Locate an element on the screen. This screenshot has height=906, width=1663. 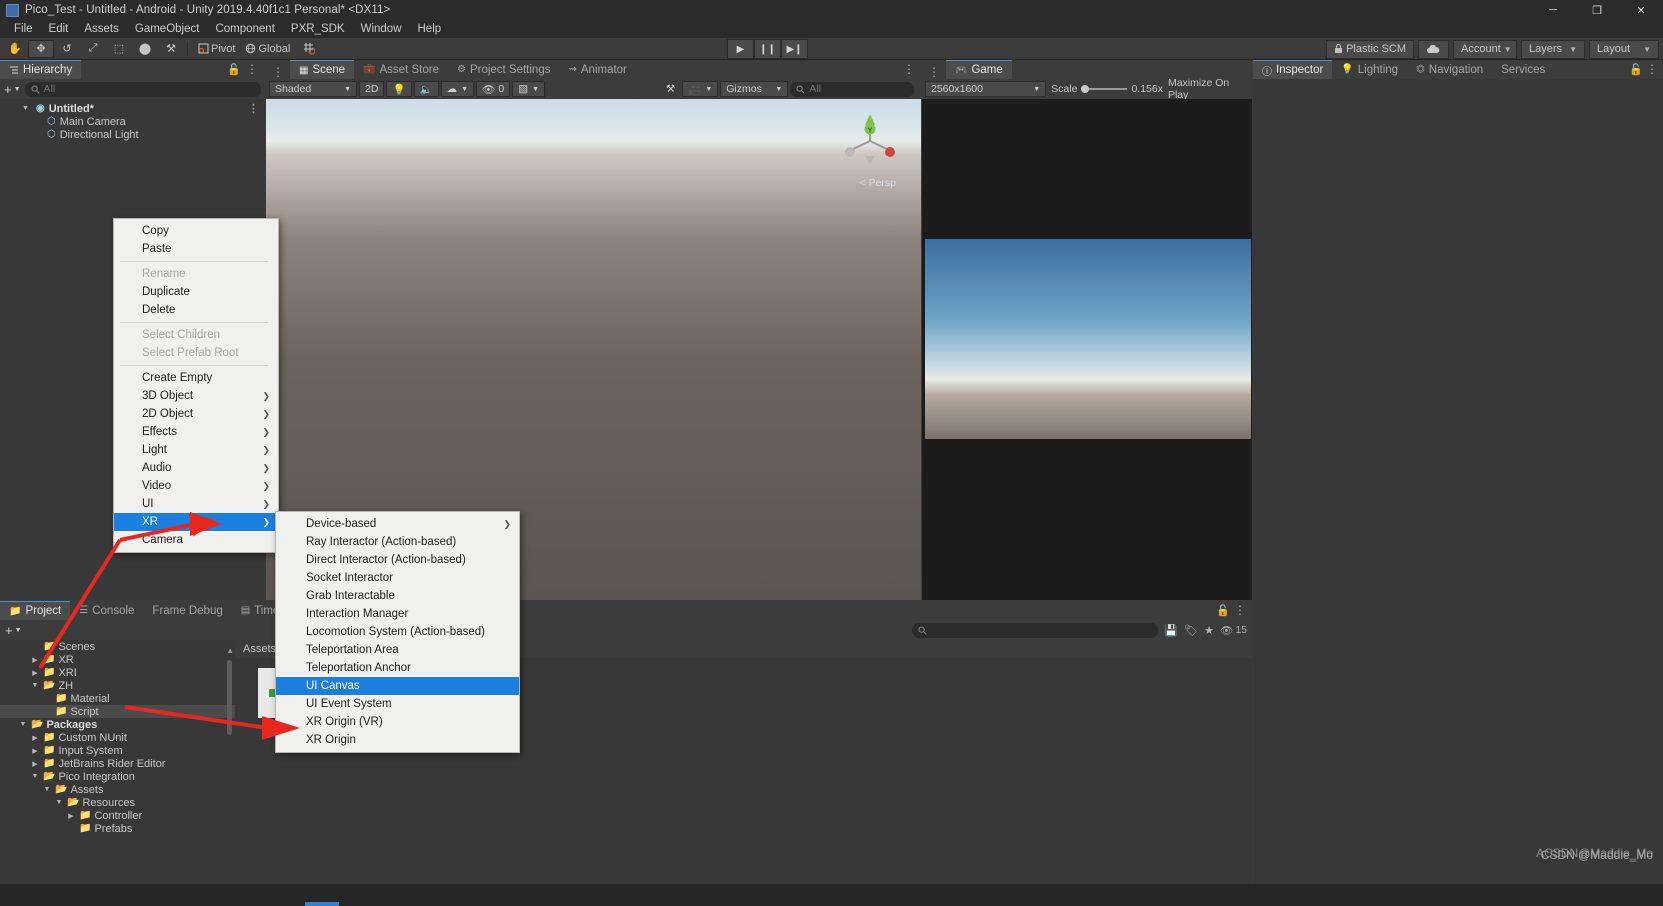
project-tree-row-custom-nunit: ▶ 📁 Custom NUnit is located at coordinates (117, 737).